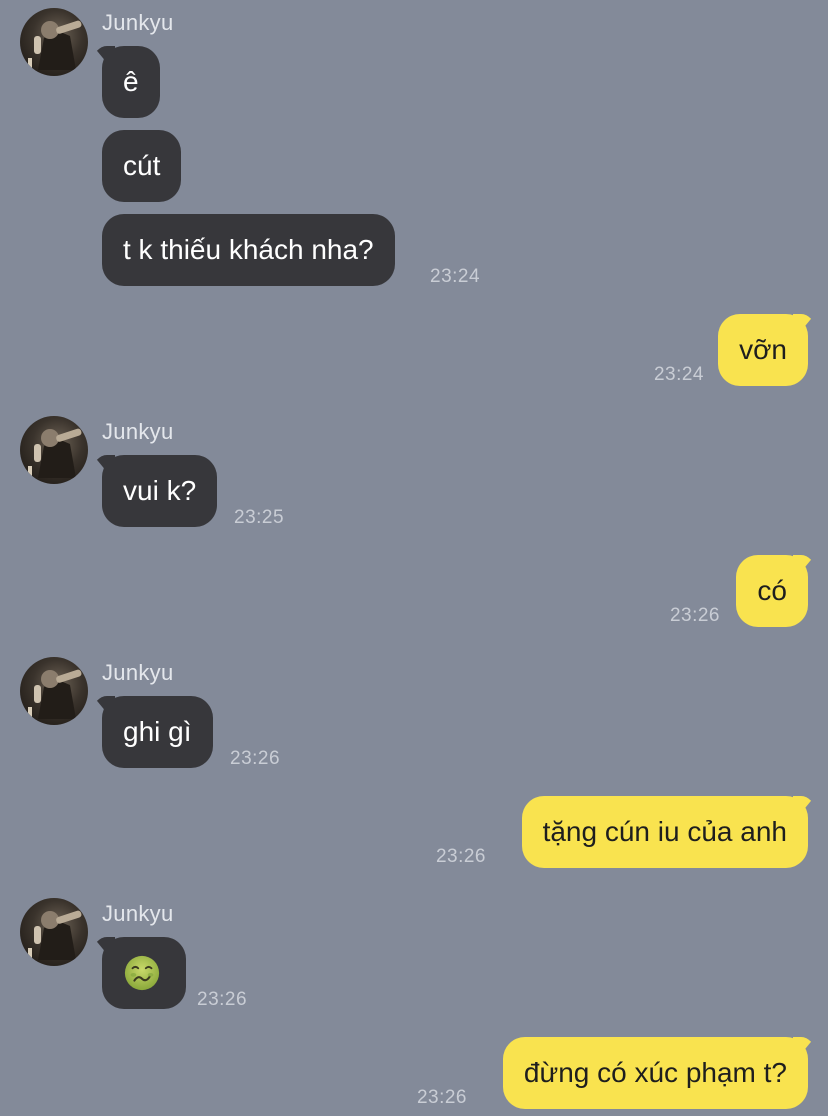 This screenshot has height=1116, width=828. Describe the element at coordinates (248, 250) in the screenshot. I see `message-bubble-incoming: t k thiếu khách nha?` at that location.